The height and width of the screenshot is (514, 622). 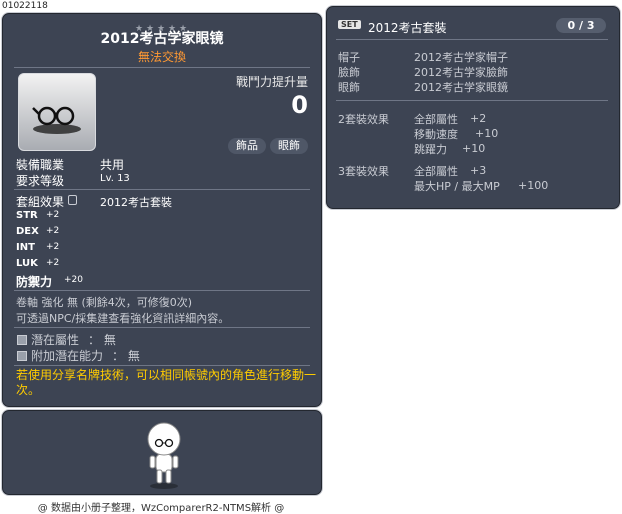 I want to click on stat-name: STR, so click(x=27, y=215).